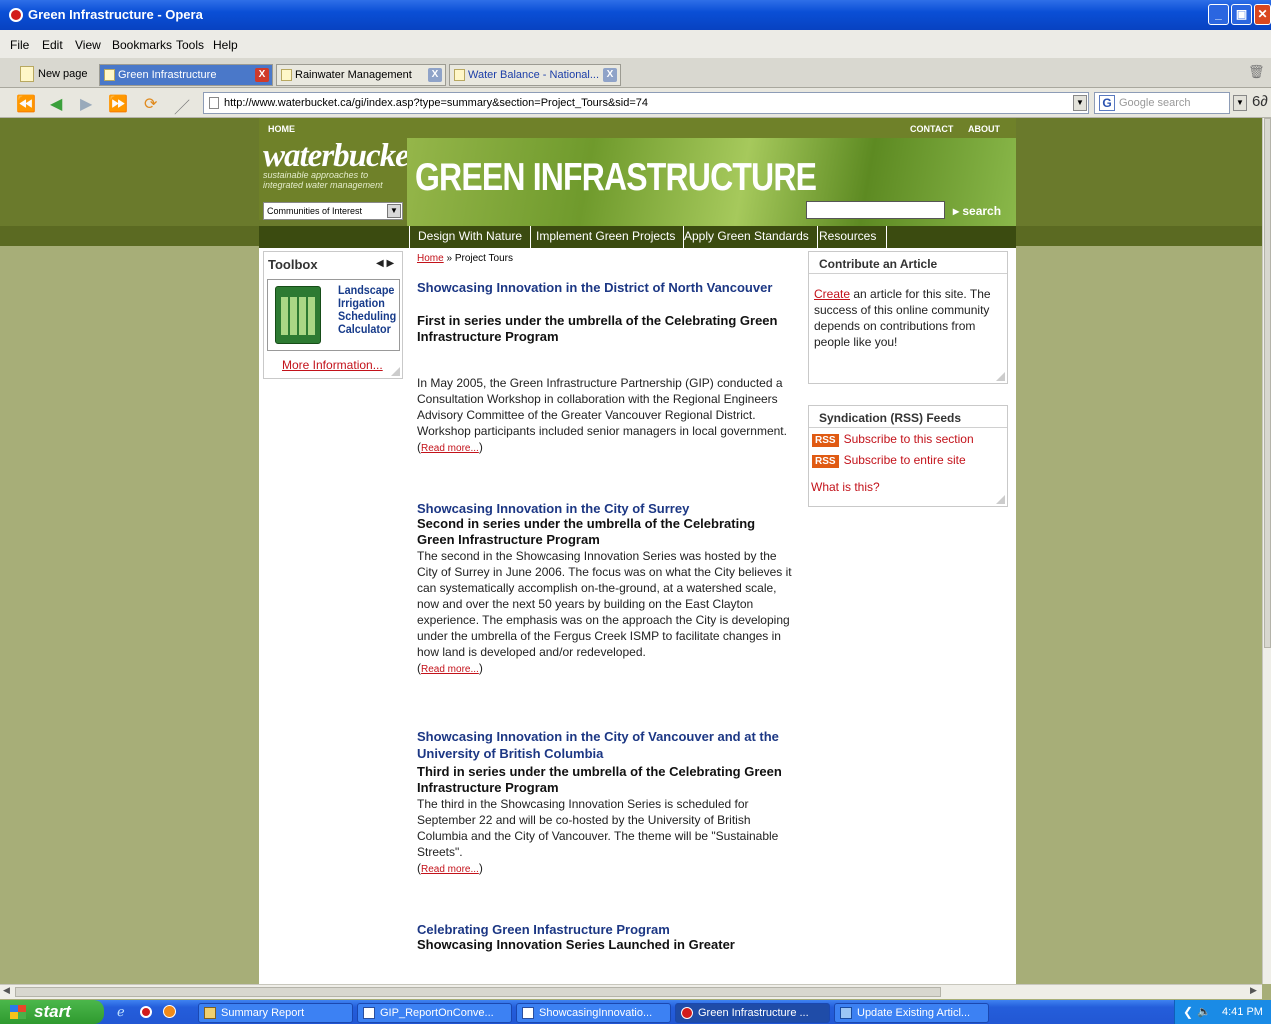  I want to click on menu-tools: Tools, so click(190, 45).